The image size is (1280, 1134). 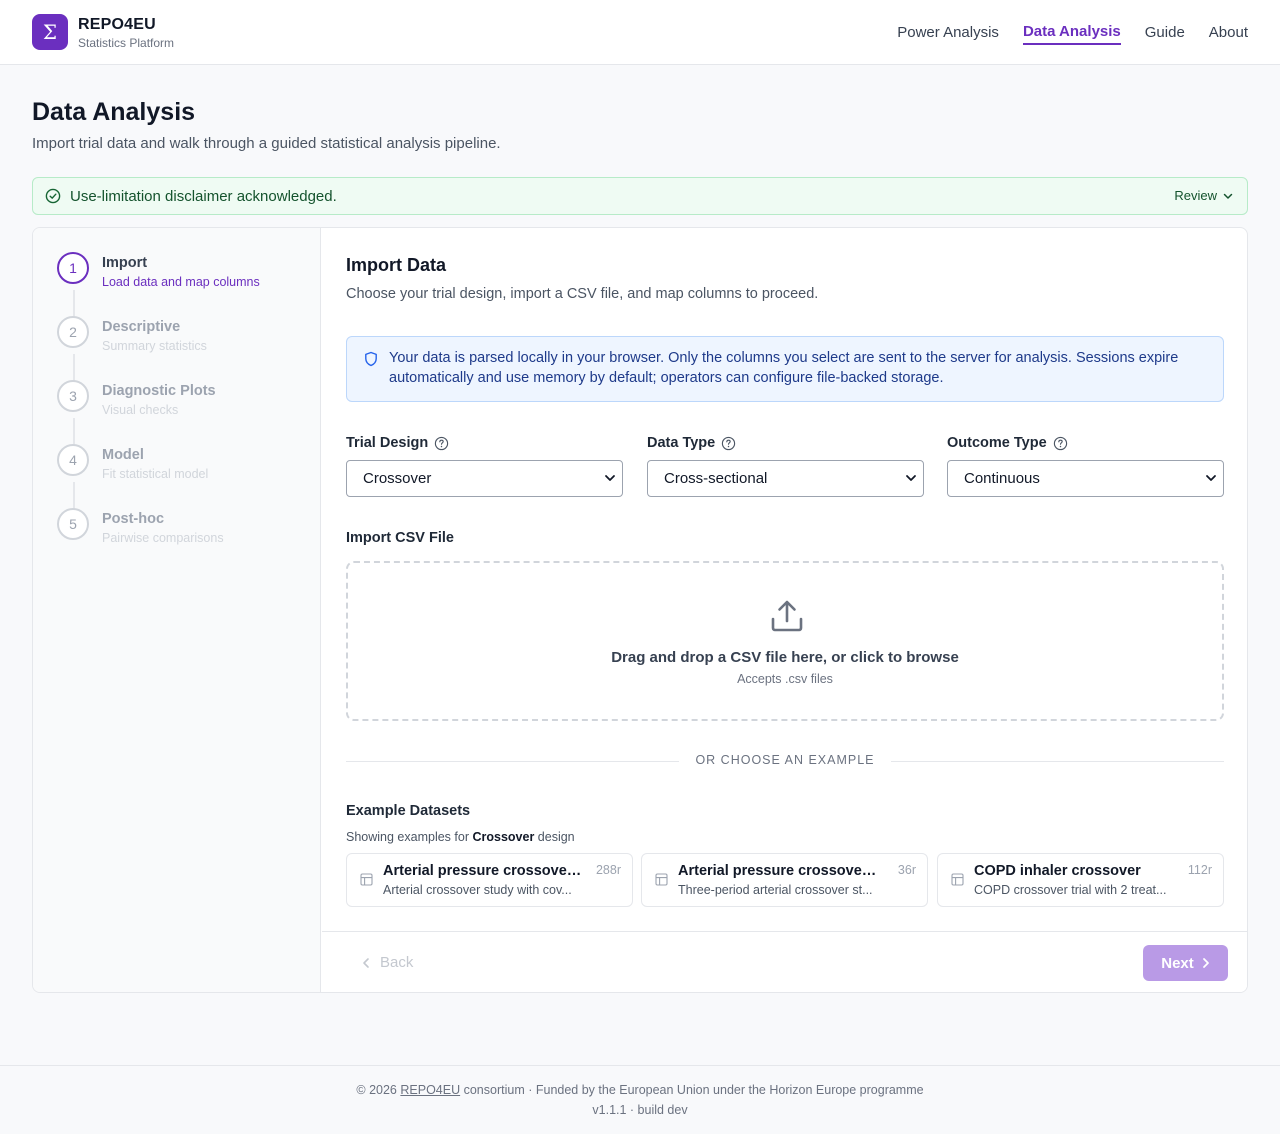 What do you see at coordinates (133, 519) in the screenshot?
I see `step-label: Post-hoc` at bounding box center [133, 519].